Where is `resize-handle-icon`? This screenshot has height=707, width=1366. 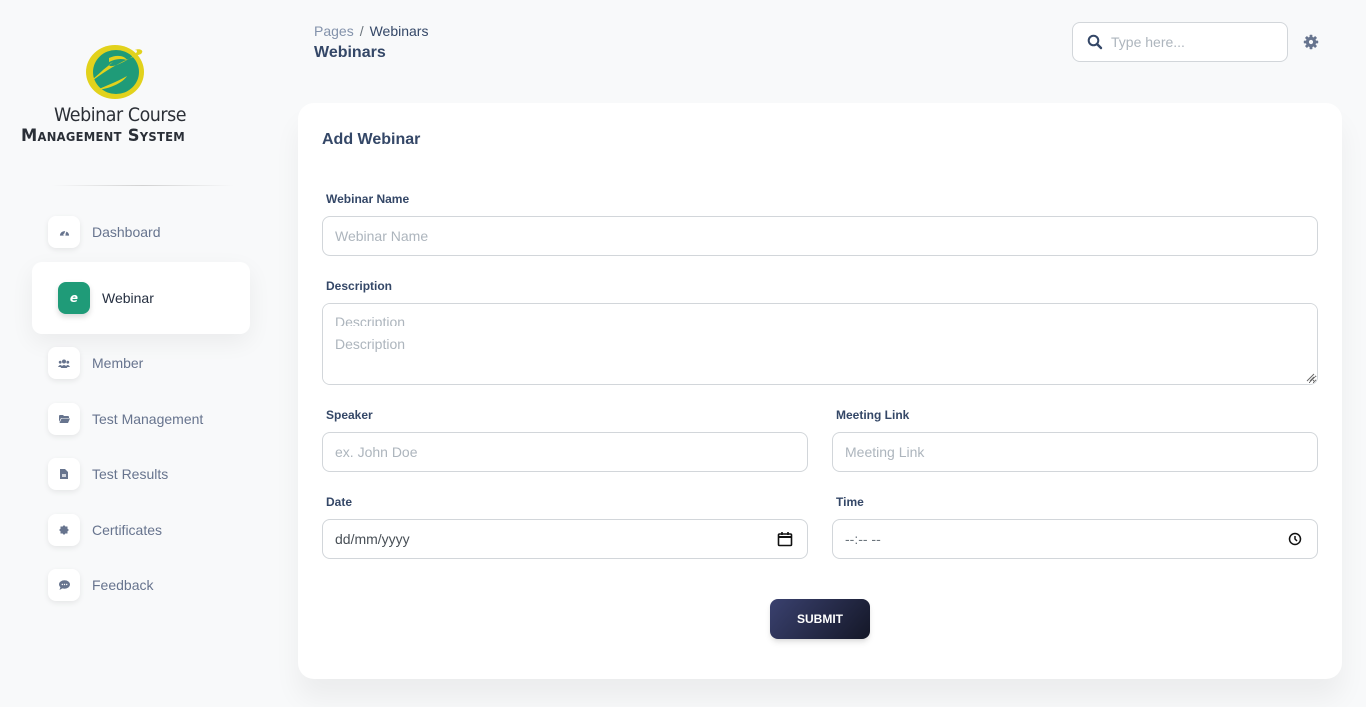
resize-handle-icon is located at coordinates (1310, 377).